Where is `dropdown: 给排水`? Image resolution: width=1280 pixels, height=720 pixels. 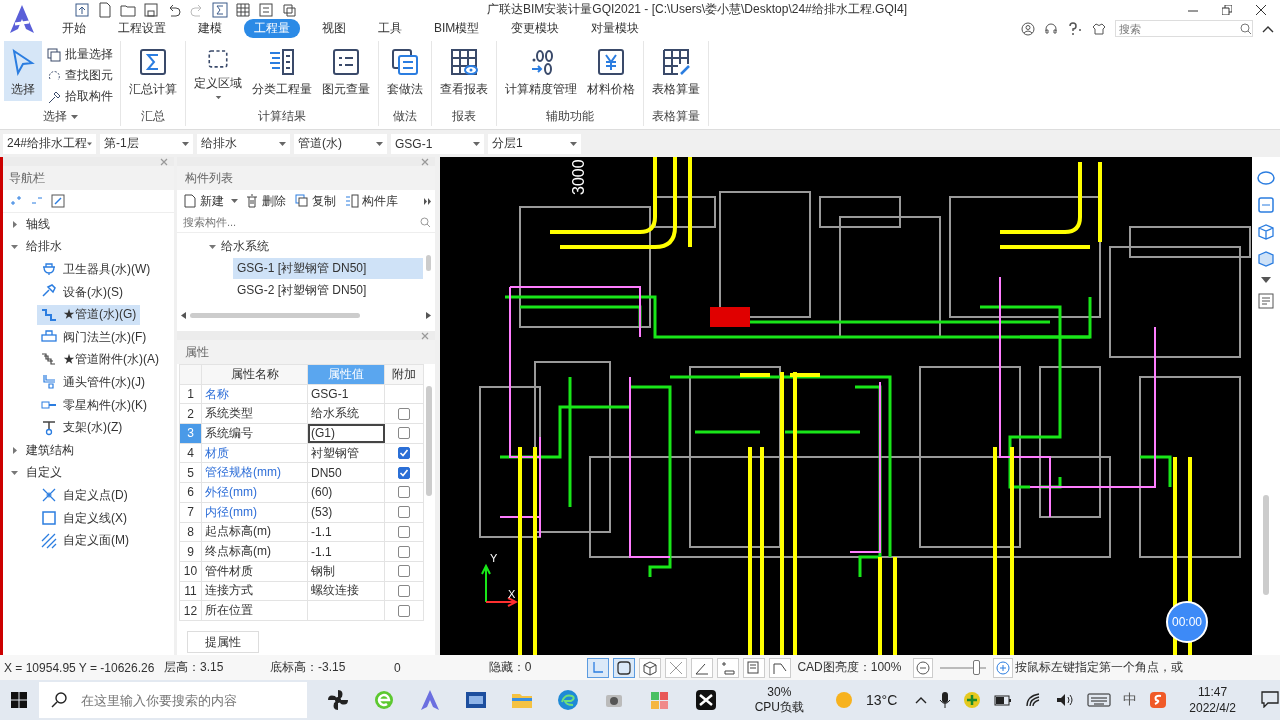
dropdown: 给排水 is located at coordinates (243, 143).